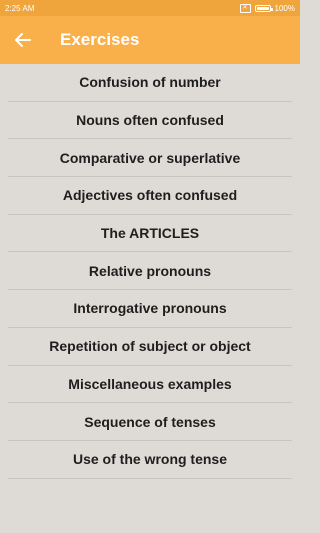  What do you see at coordinates (150, 347) in the screenshot?
I see `exercise-item: Repetition of subject or object` at bounding box center [150, 347].